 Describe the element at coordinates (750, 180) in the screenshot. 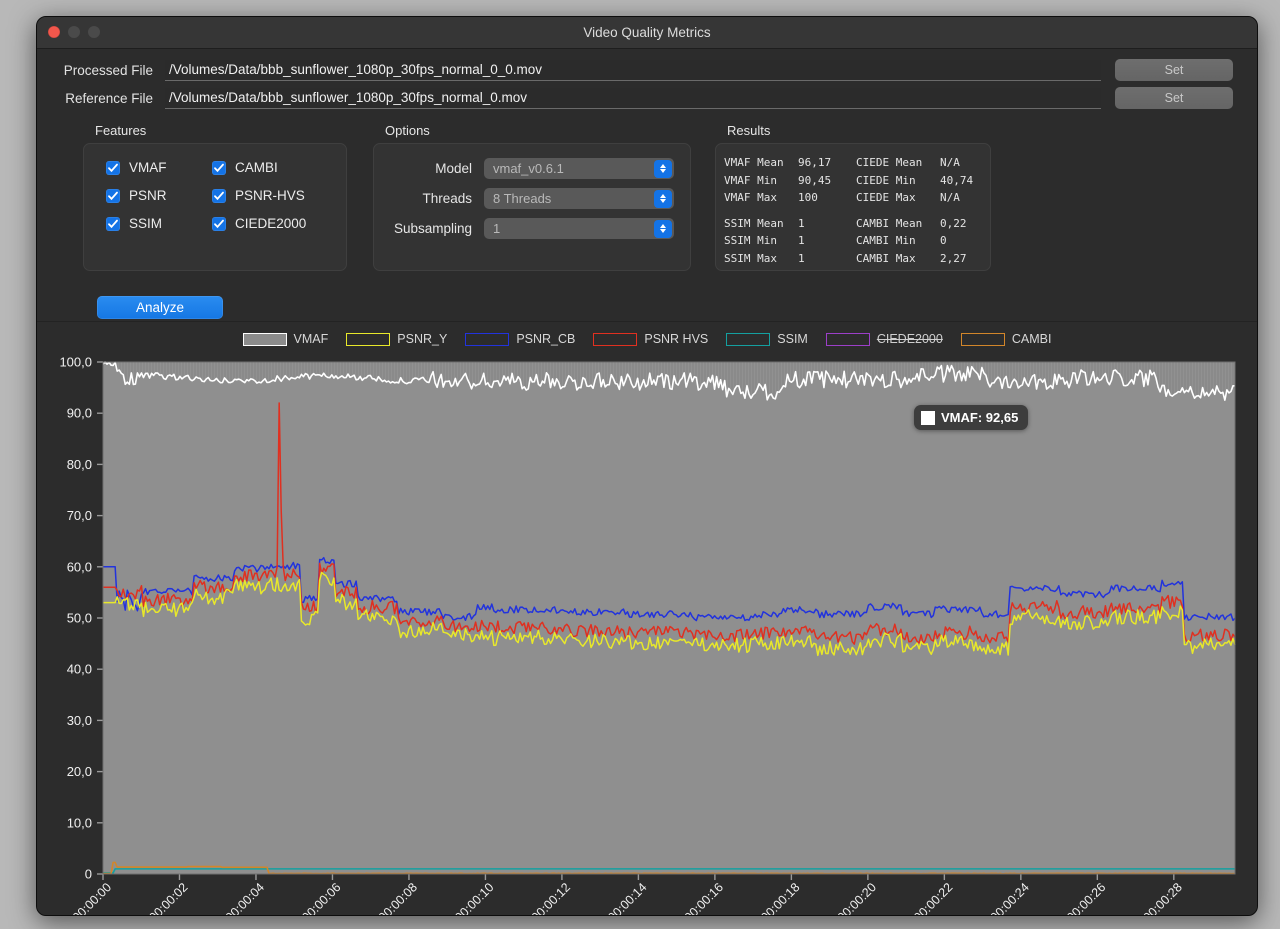

I see `result-label: VMAF Min` at that location.